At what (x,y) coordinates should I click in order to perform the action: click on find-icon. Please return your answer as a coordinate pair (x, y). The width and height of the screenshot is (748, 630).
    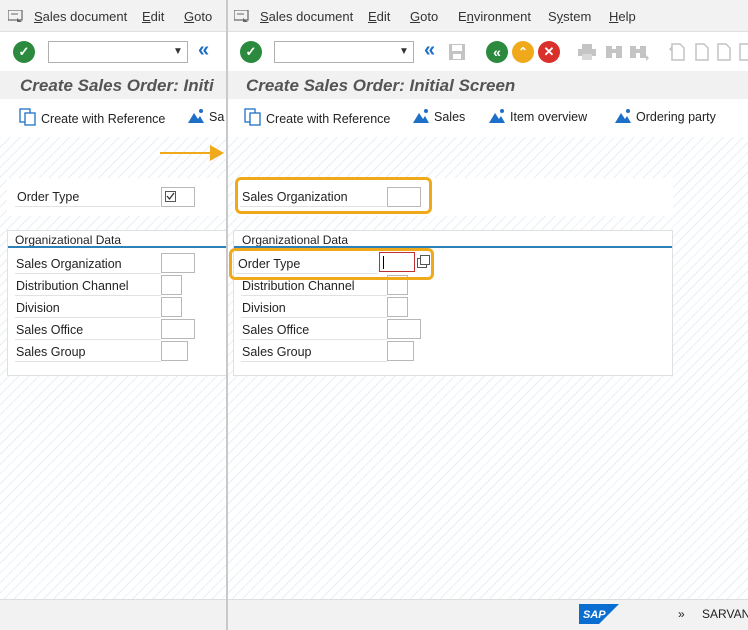
    Looking at the image, I should click on (614, 52).